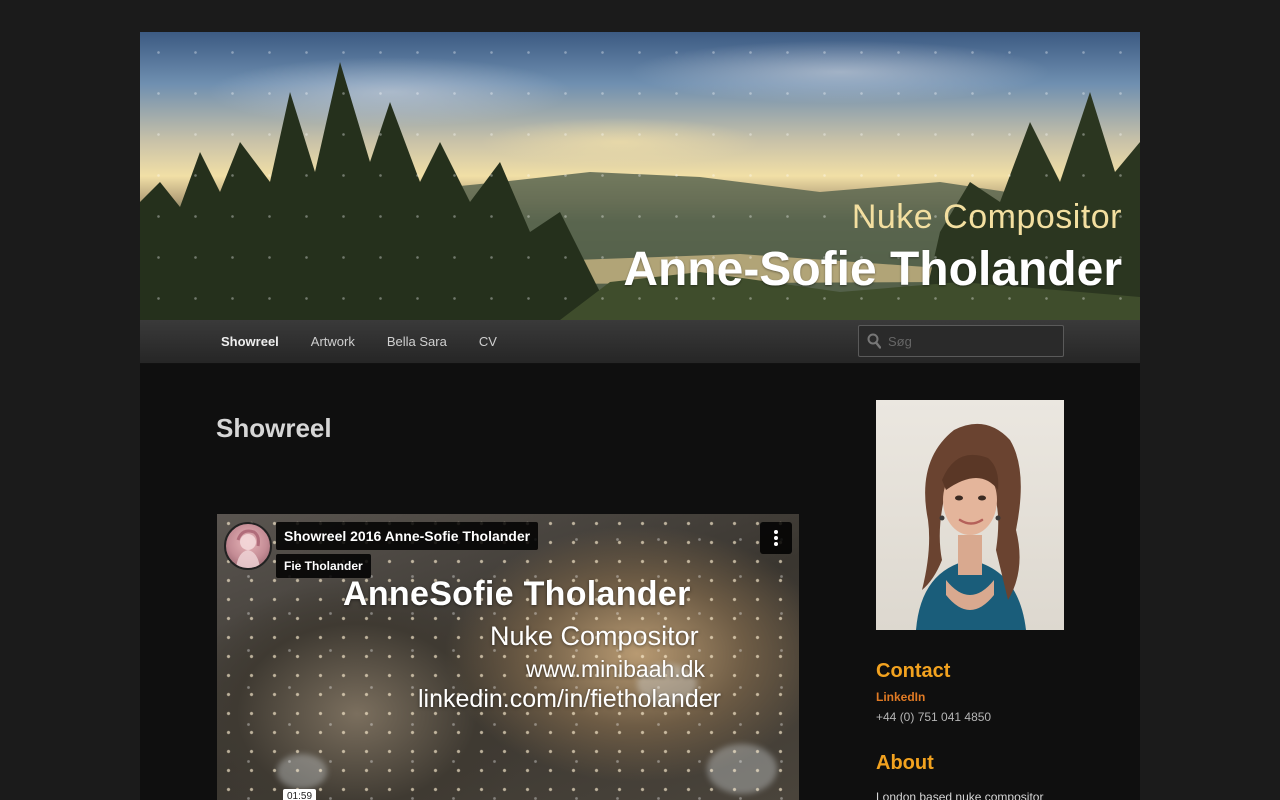  I want to click on video-title: Showreel 2016 Anne-Sofie Tholander, so click(407, 536).